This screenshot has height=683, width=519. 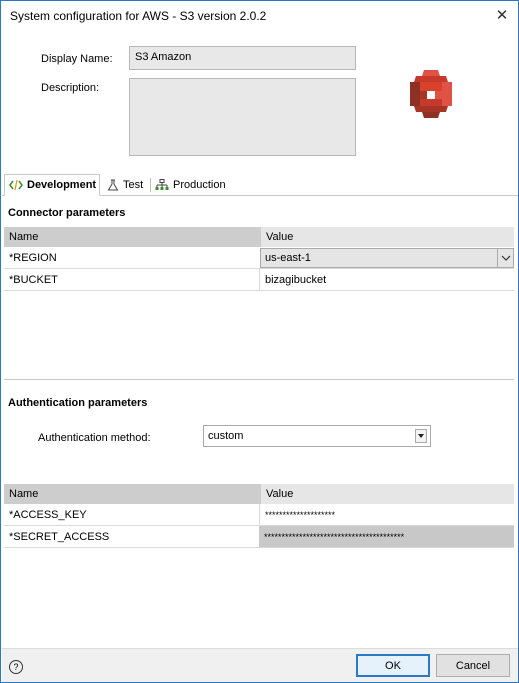 What do you see at coordinates (242, 117) in the screenshot?
I see `description-field` at bounding box center [242, 117].